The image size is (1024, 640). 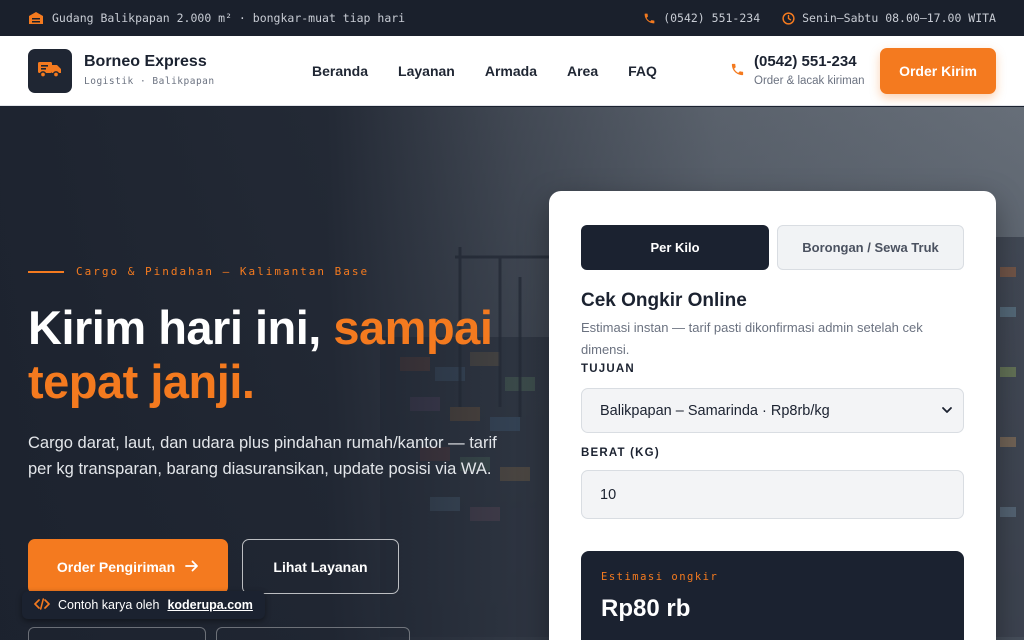 What do you see at coordinates (870, 247) in the screenshot?
I see `tab-borongan: Borongan / Sewa Truk` at bounding box center [870, 247].